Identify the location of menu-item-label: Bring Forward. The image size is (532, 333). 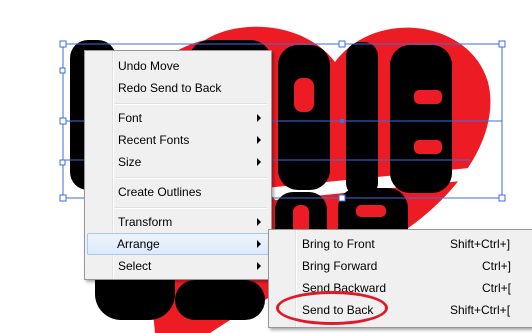
(340, 266).